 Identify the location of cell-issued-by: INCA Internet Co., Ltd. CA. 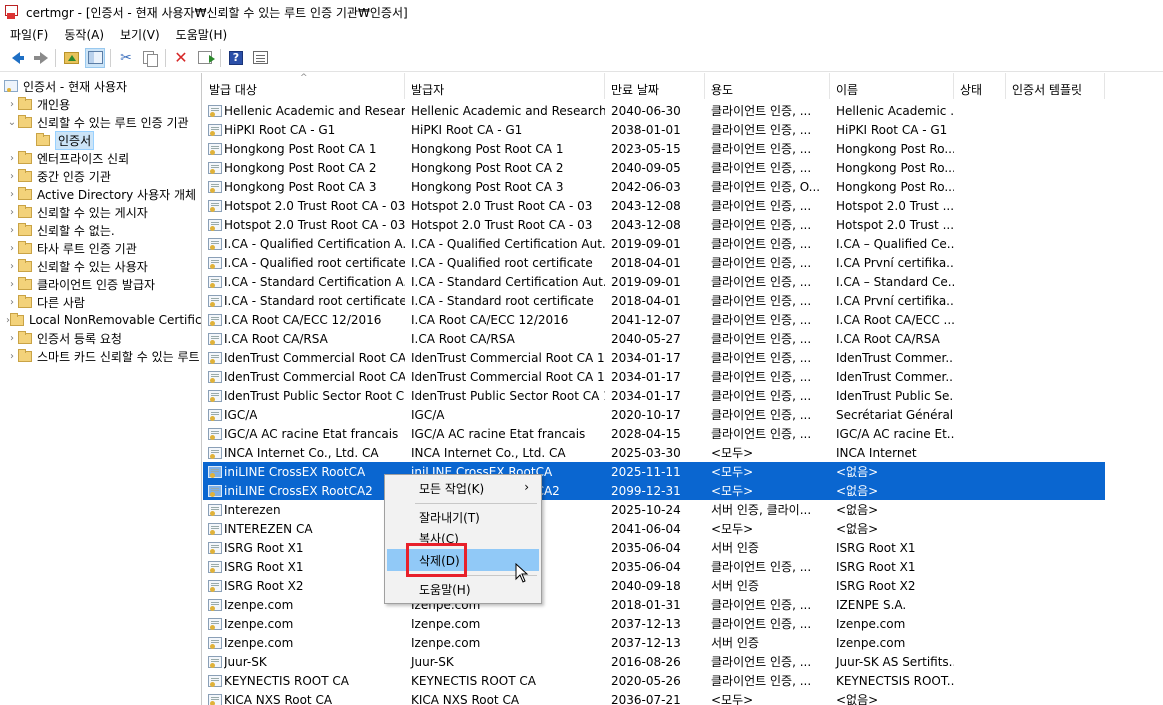
(488, 452).